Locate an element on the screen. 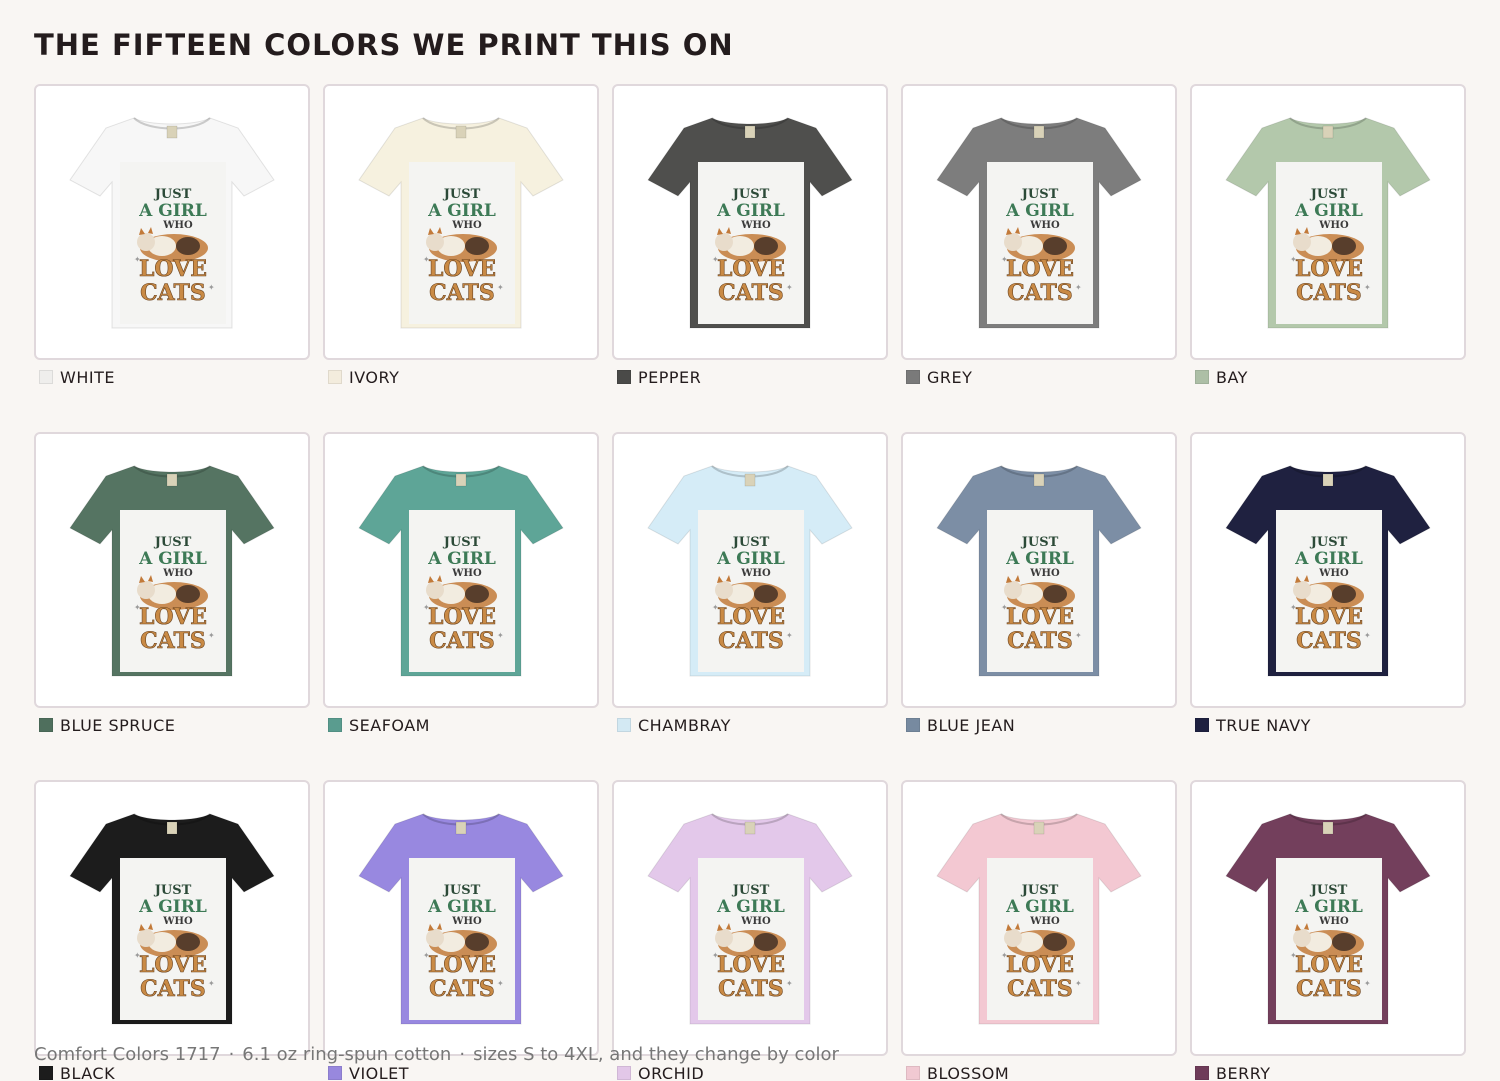 Image resolution: width=1500 pixels, height=1081 pixels. color-option-chambray: JUST A GIRL WHO LOVE CATS ✦ ✦ CHAMBRAY is located at coordinates (750, 586).